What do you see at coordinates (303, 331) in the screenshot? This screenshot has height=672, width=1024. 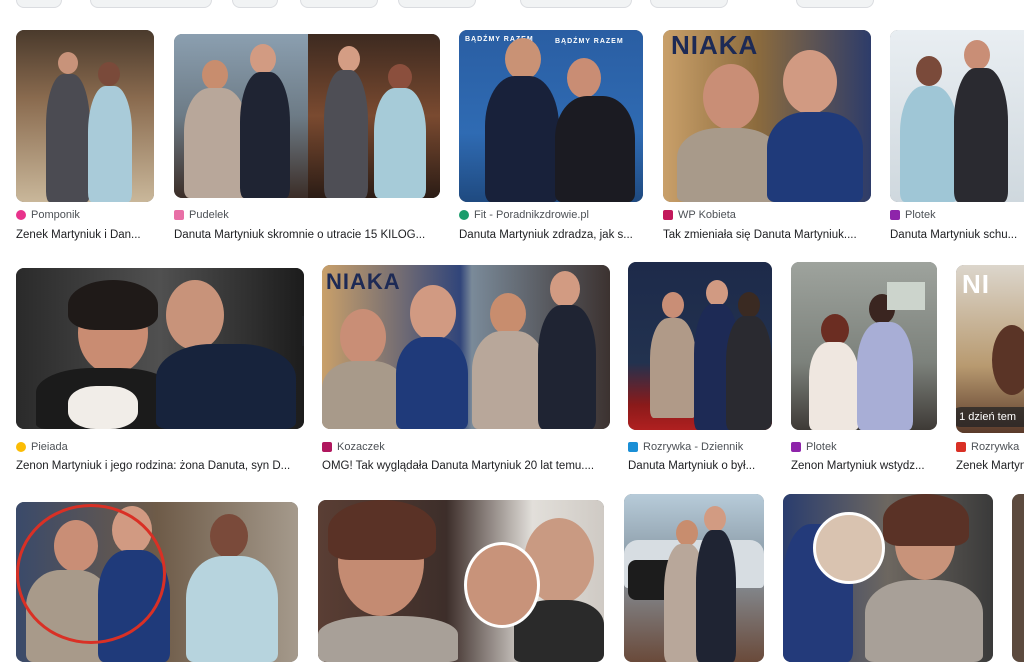 I see `resize-handle` at bounding box center [303, 331].